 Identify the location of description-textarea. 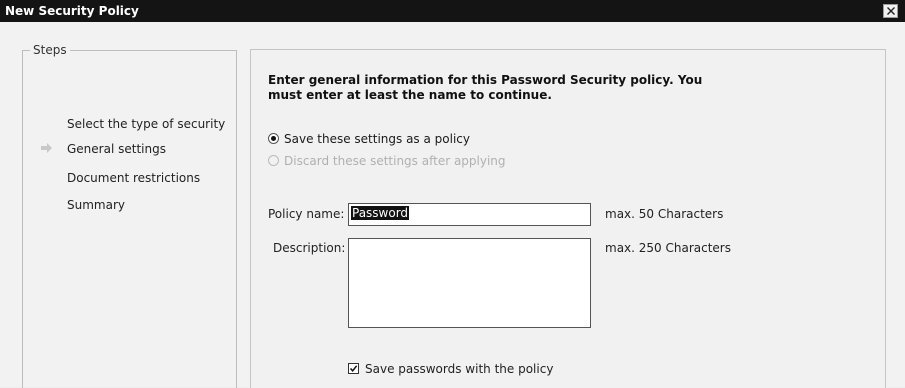
(469, 283).